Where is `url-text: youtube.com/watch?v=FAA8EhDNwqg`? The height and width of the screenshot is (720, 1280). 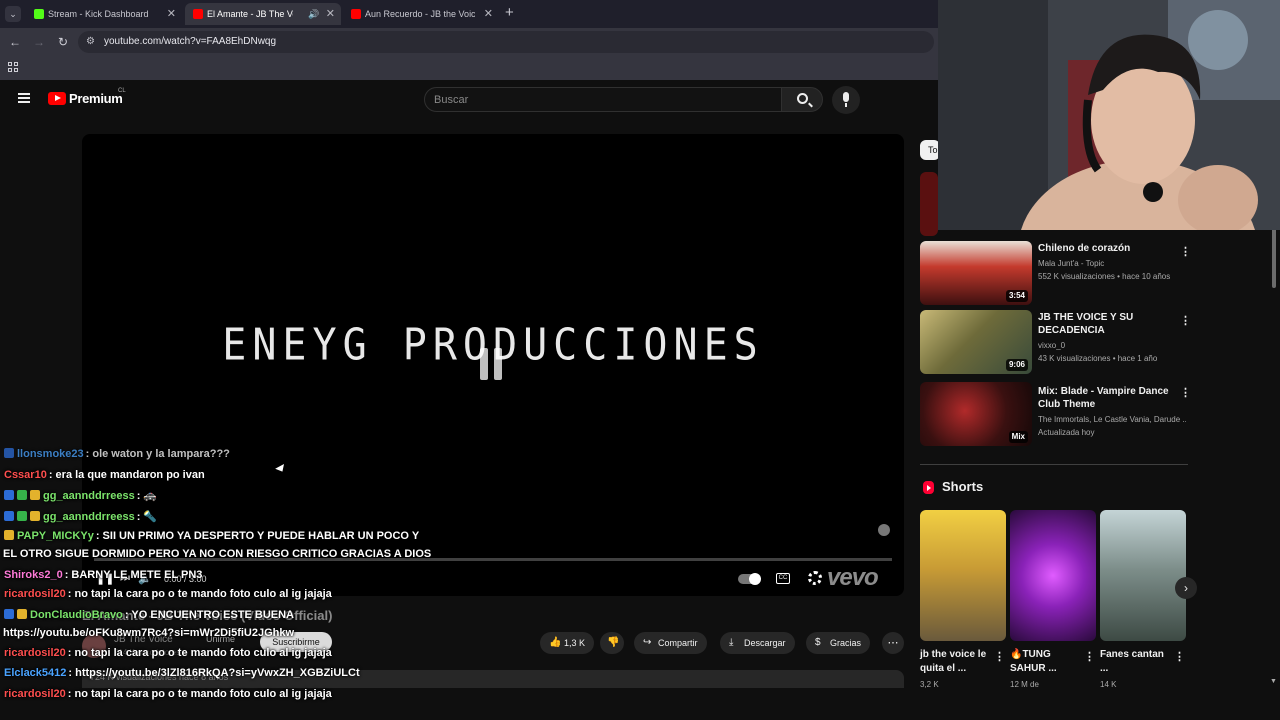 url-text: youtube.com/watch?v=FAA8EhDNwqg is located at coordinates (190, 41).